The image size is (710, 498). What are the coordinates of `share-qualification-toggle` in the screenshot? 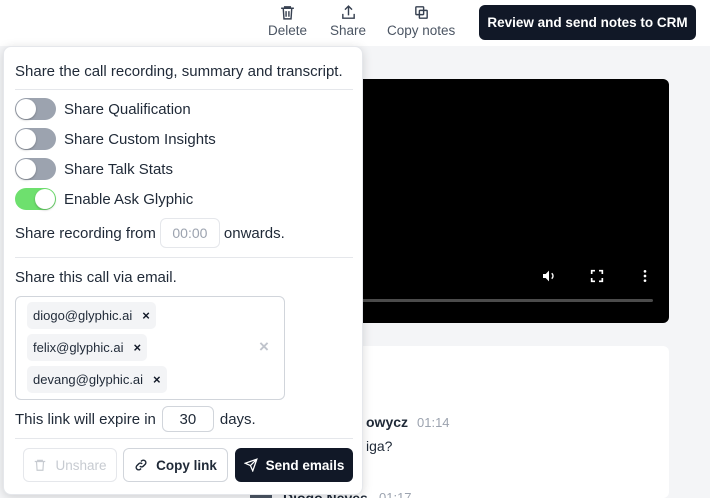 It's located at (35, 109).